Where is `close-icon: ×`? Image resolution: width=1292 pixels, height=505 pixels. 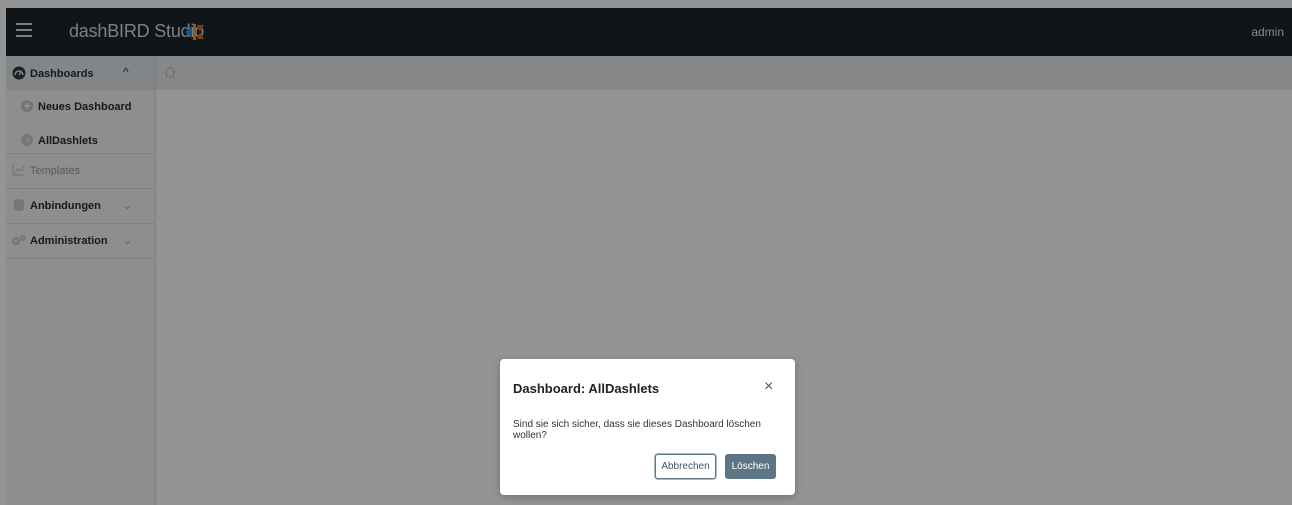
close-icon: × is located at coordinates (768, 387).